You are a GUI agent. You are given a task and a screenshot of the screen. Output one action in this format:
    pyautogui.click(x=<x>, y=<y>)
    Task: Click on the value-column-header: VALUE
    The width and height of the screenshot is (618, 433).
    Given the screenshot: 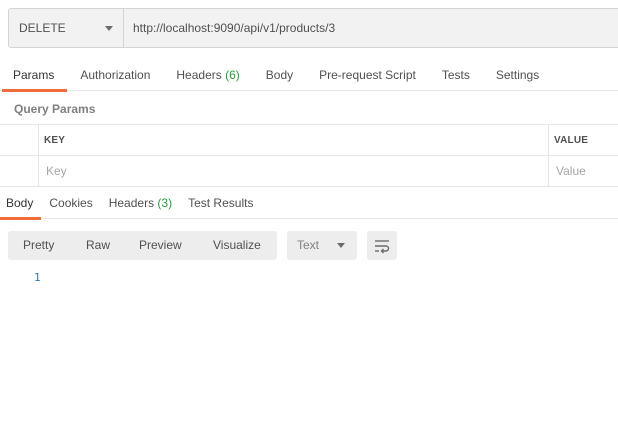 What is the action you would take?
    pyautogui.click(x=571, y=140)
    